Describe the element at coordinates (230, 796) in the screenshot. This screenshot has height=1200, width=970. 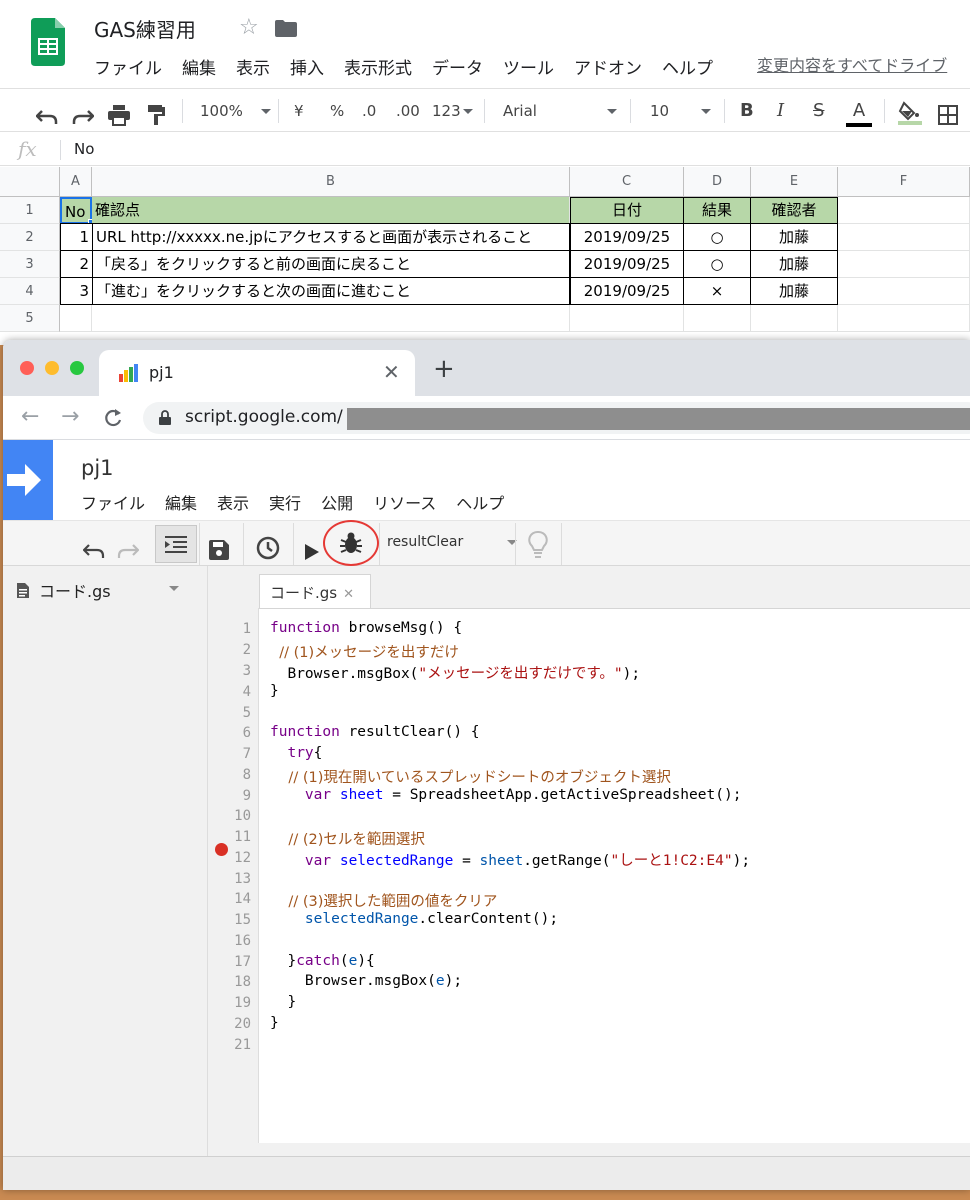
I see `line-number: 9` at that location.